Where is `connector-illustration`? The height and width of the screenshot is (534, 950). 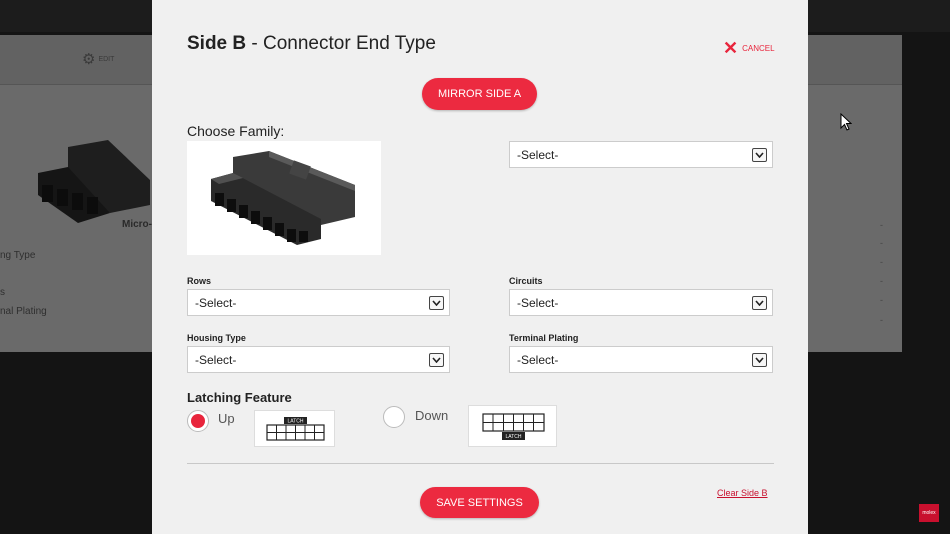
connector-illustration is located at coordinates (283, 198).